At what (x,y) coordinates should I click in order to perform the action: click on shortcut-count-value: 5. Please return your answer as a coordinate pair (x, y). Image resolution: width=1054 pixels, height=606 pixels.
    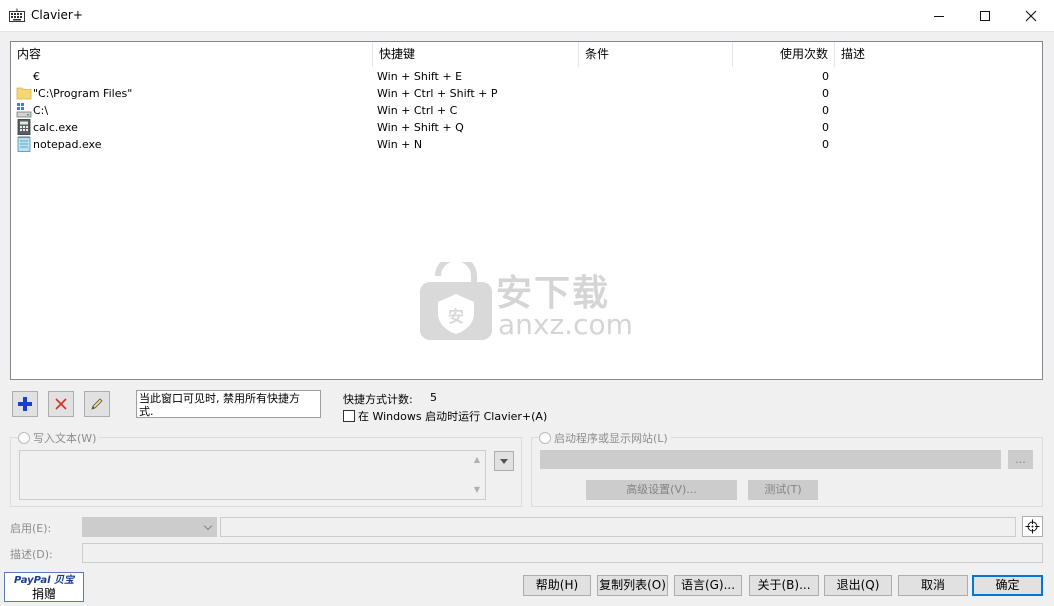
    Looking at the image, I should click on (433, 397).